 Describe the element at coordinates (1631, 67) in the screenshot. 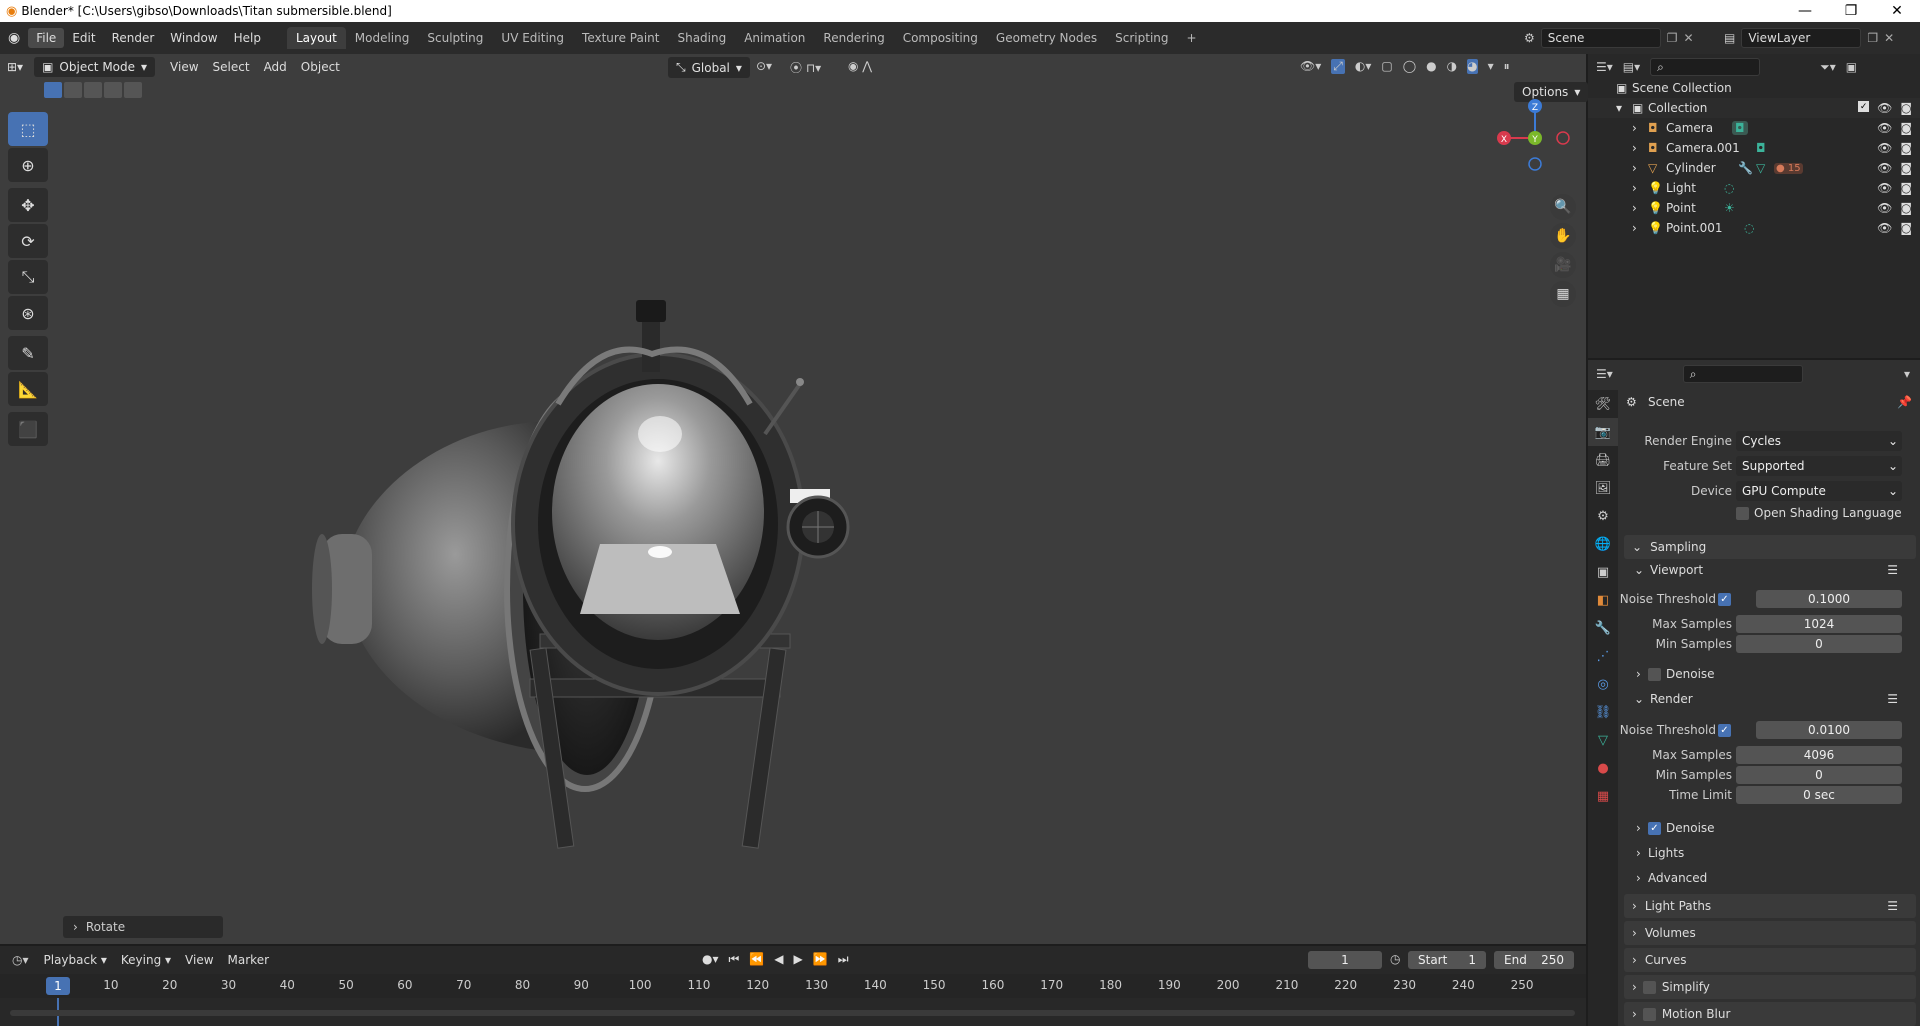

I see `display-mode-icon: ▤▾` at that location.